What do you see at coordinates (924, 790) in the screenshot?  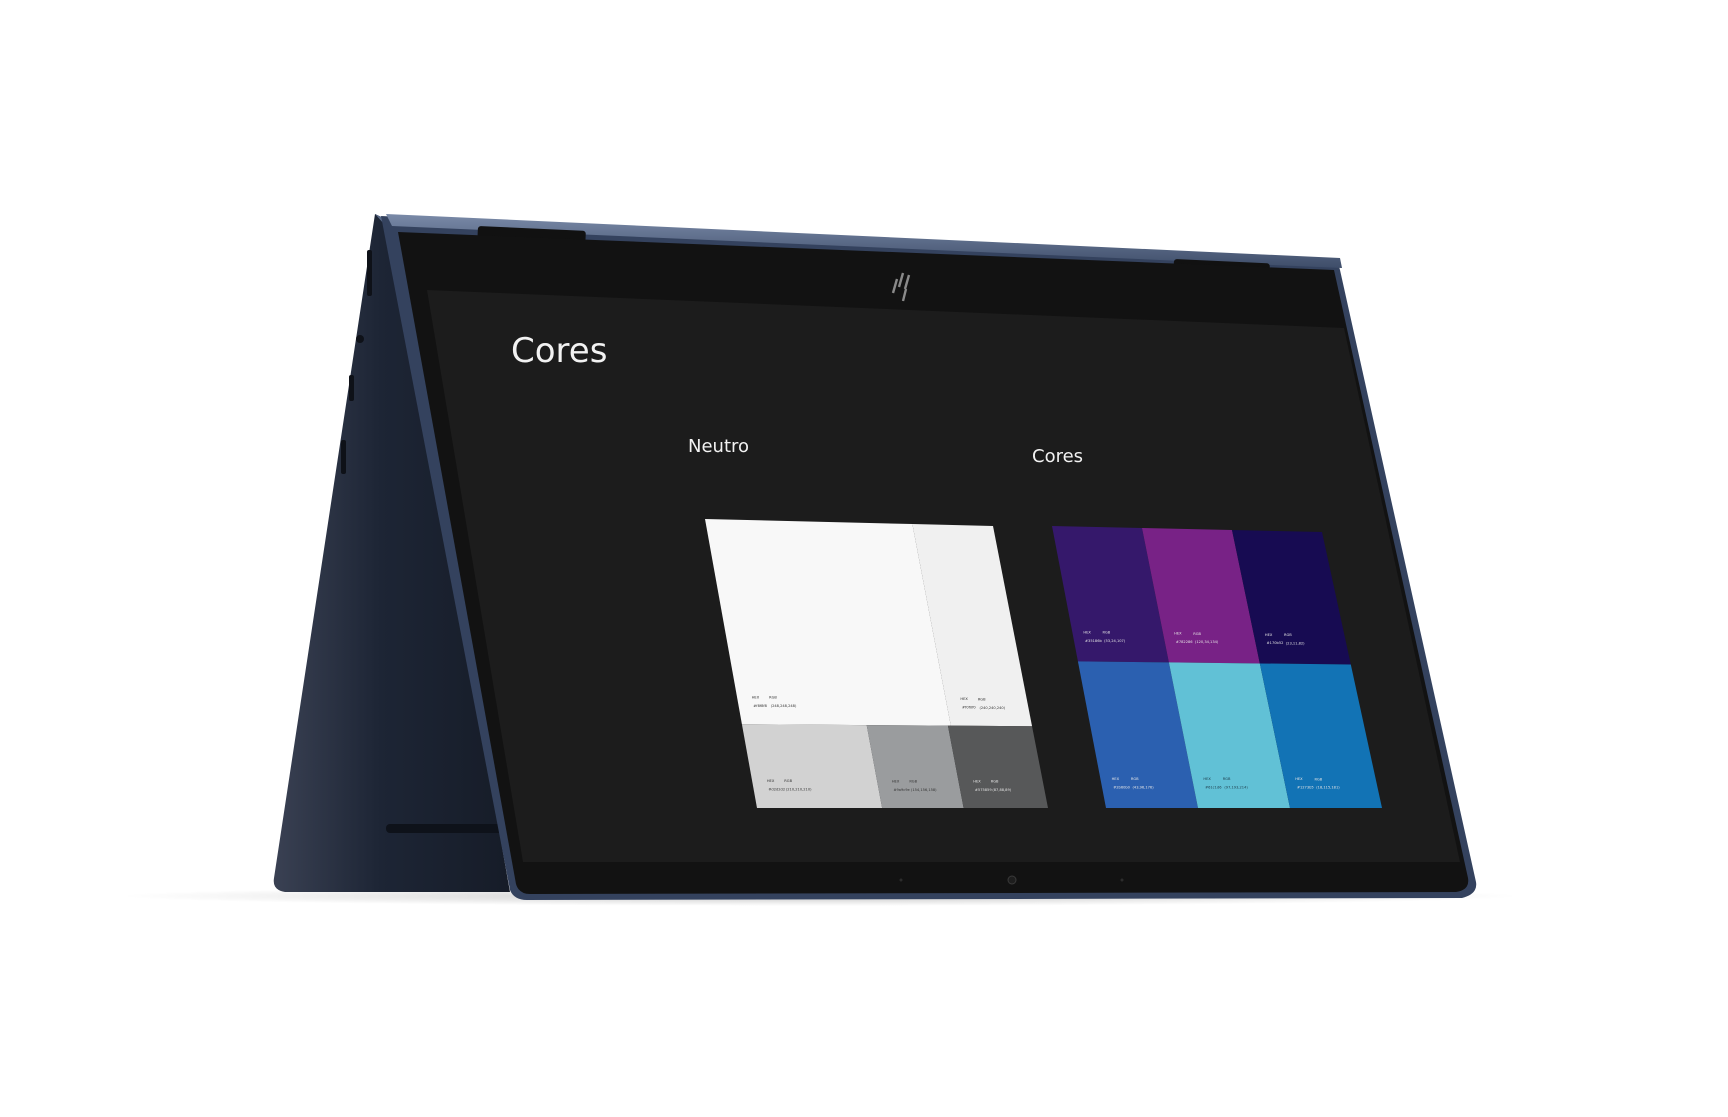 I see `swatch-rgb-value: (154,156,158)` at bounding box center [924, 790].